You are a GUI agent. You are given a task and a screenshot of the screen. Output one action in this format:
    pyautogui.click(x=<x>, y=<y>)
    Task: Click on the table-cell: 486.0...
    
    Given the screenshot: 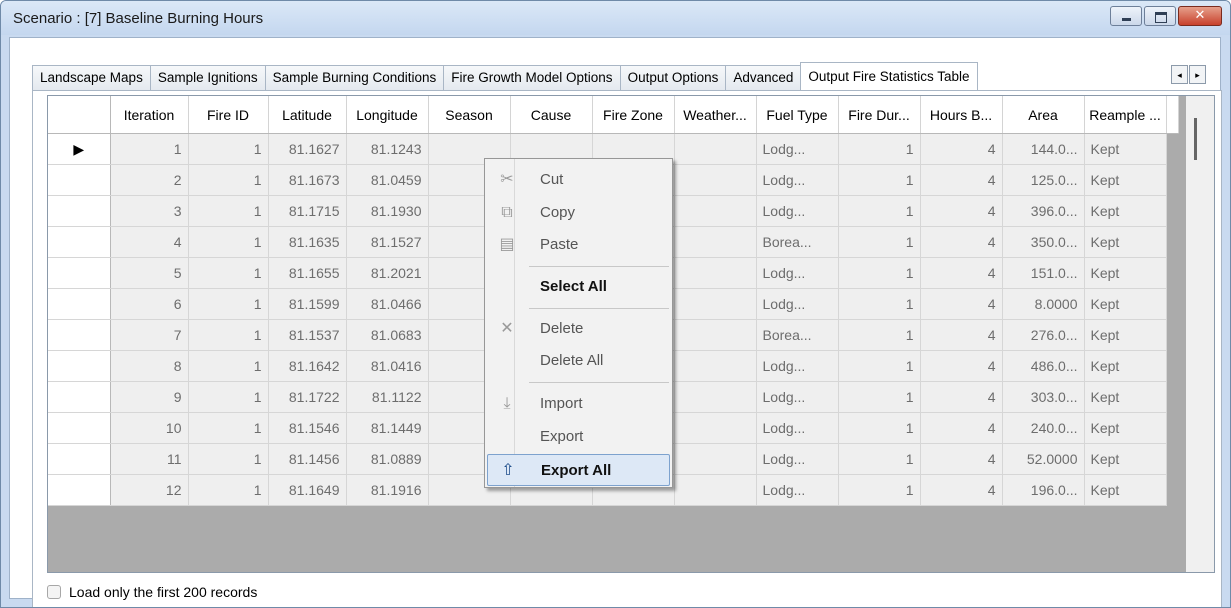 What is the action you would take?
    pyautogui.click(x=1043, y=366)
    